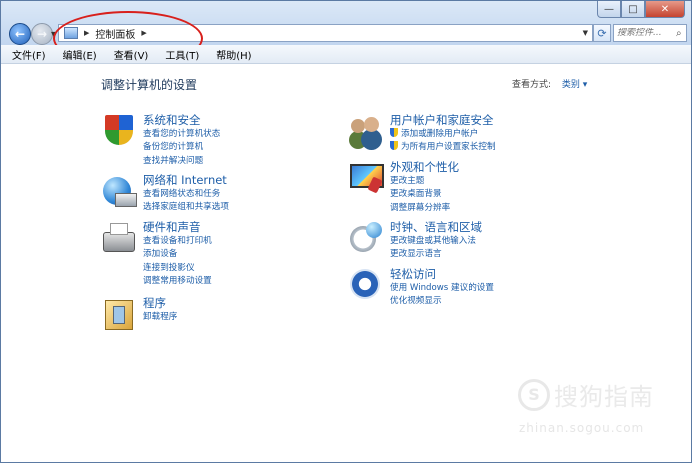  I want to click on watermark-name: 搜狗指南, so click(604, 397).